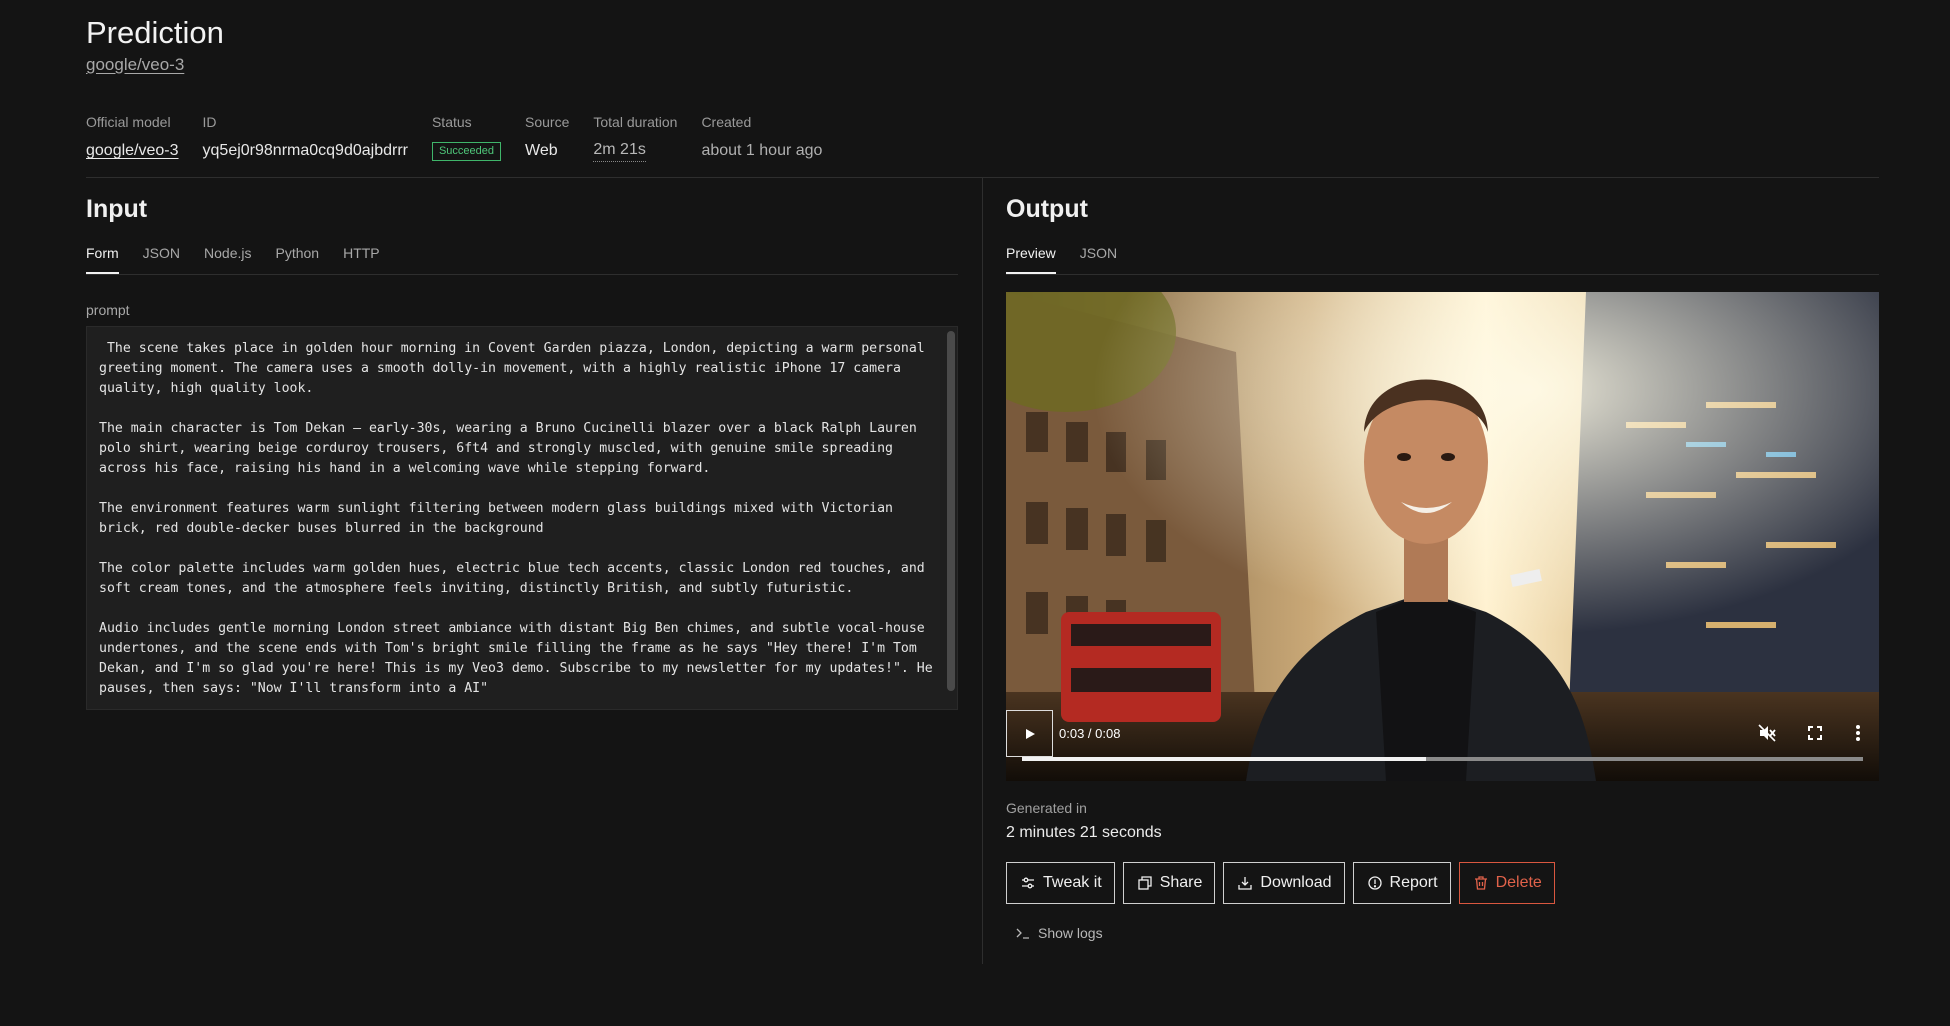  Describe the element at coordinates (547, 138) in the screenshot. I see `meta-source: Source Web` at that location.